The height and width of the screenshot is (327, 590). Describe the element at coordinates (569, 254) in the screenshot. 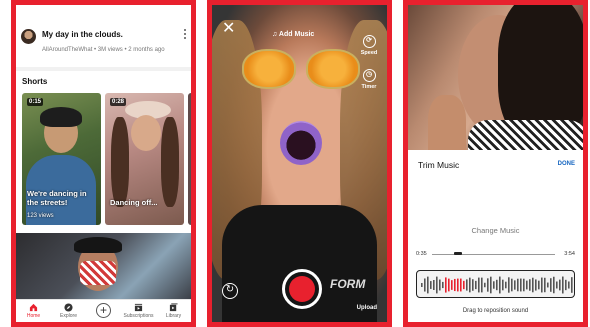

I see `end-time: 3:54` at that location.